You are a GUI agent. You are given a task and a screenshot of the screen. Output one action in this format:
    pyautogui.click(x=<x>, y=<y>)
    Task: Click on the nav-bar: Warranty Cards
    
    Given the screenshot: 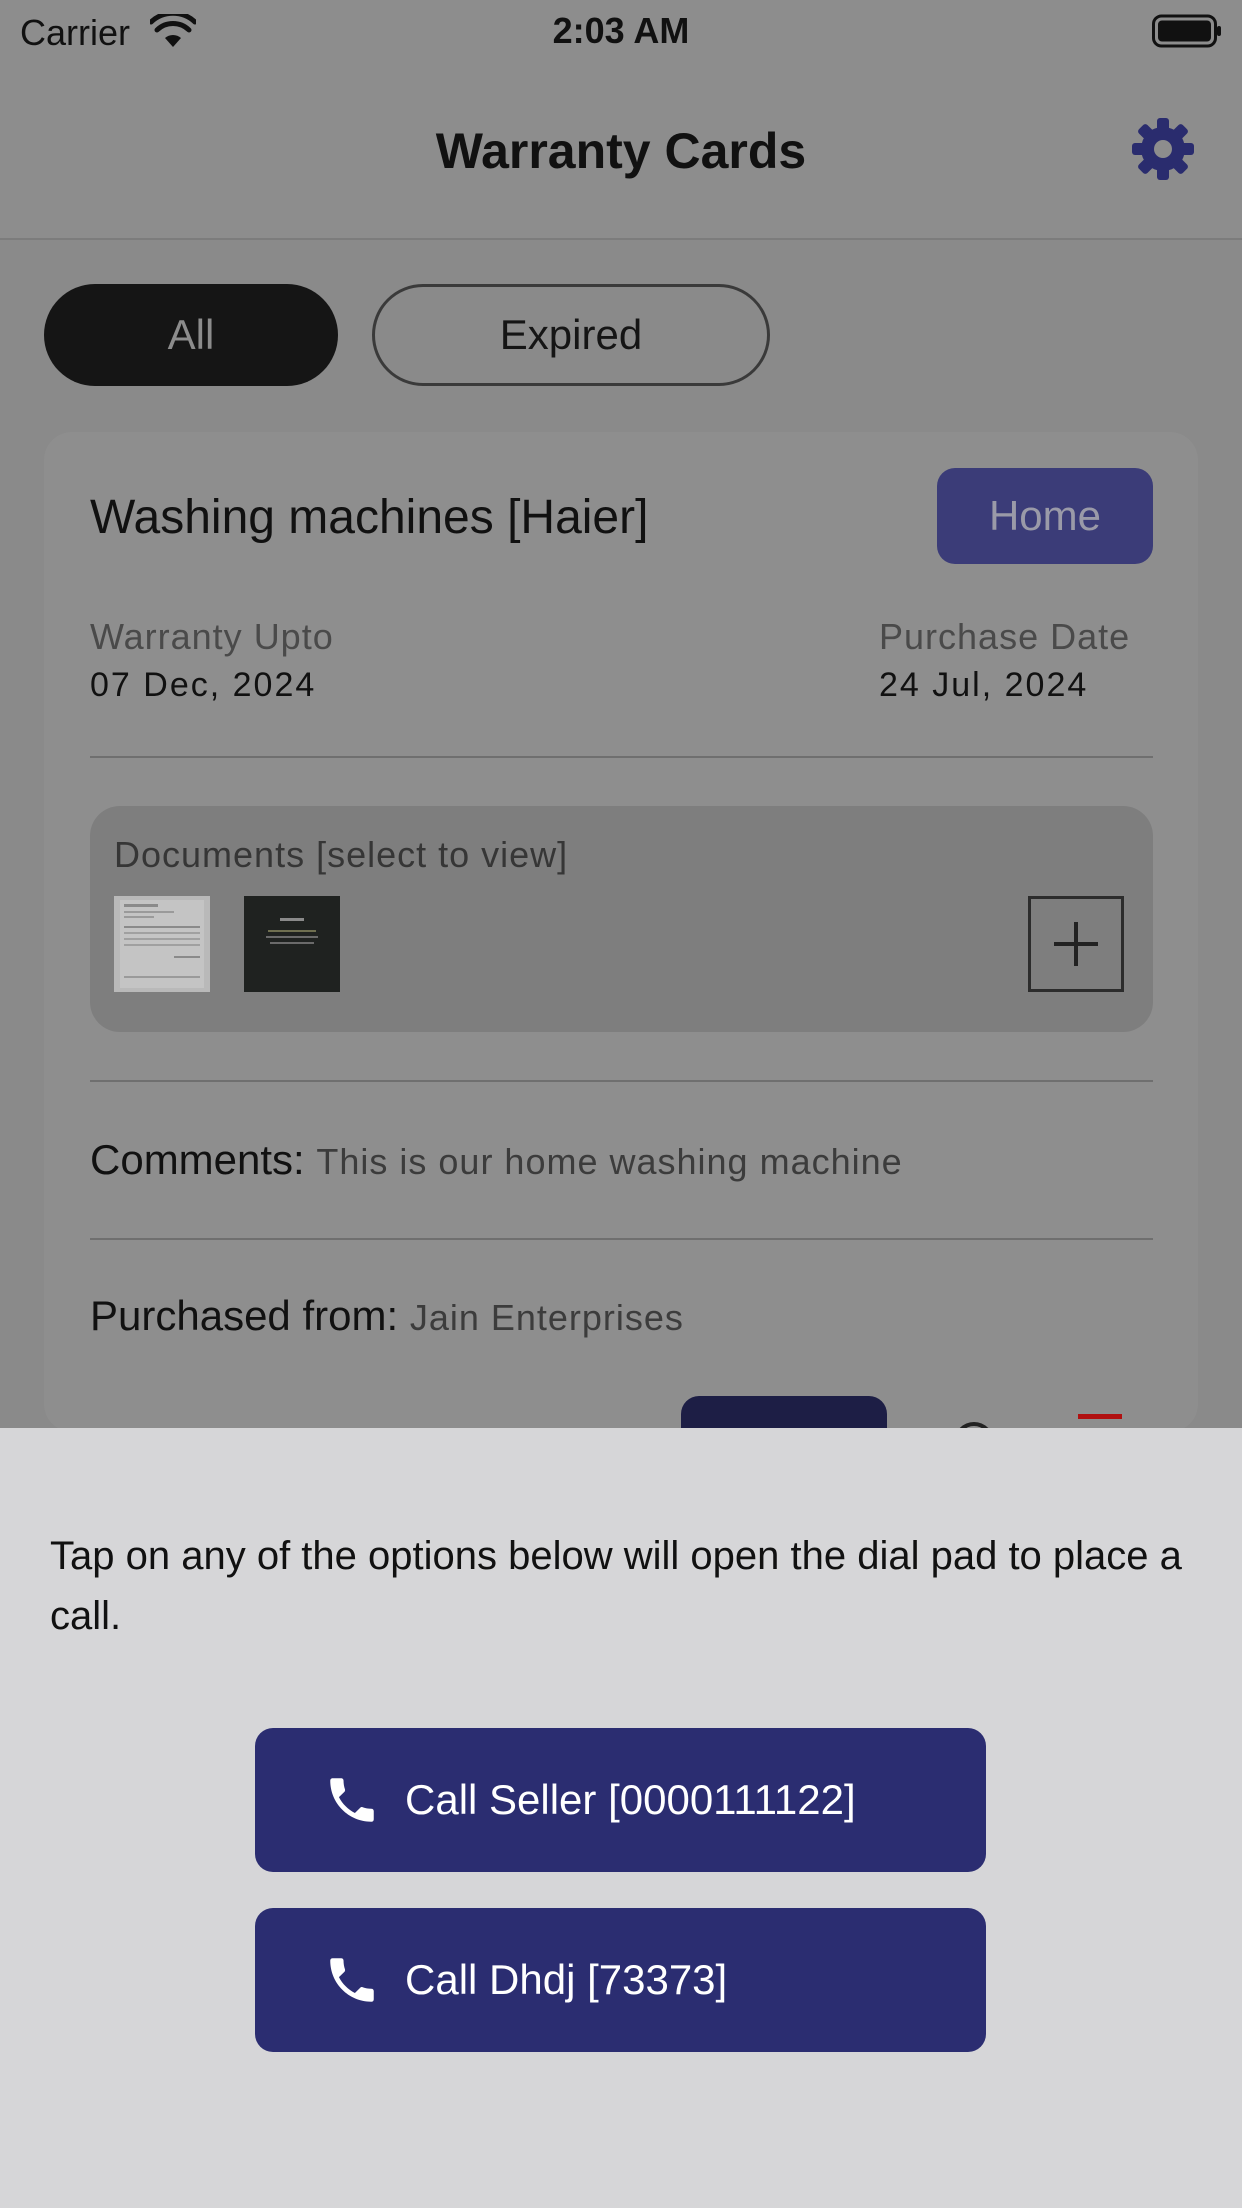 What is the action you would take?
    pyautogui.click(x=621, y=152)
    